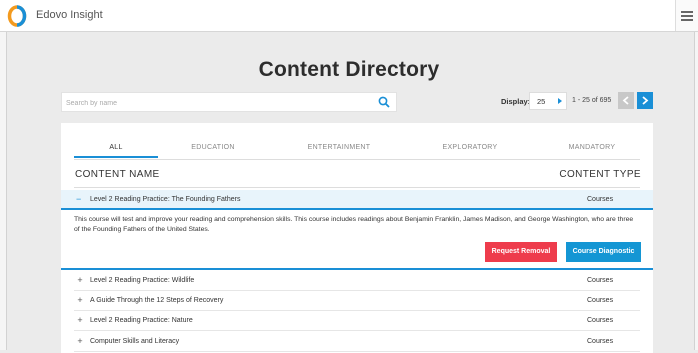 This screenshot has height=353, width=698. Describe the element at coordinates (357, 342) in the screenshot. I see `list-item: + Computer Skills and Literacy Courses` at that location.